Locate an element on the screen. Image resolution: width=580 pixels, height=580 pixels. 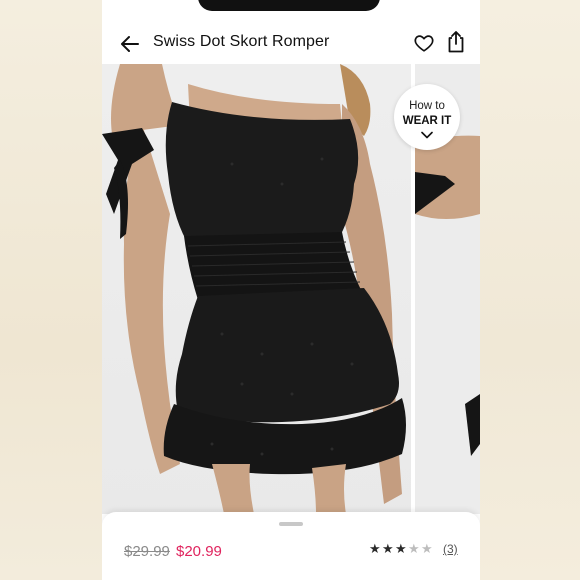
how-to-label: How to is located at coordinates (427, 106).